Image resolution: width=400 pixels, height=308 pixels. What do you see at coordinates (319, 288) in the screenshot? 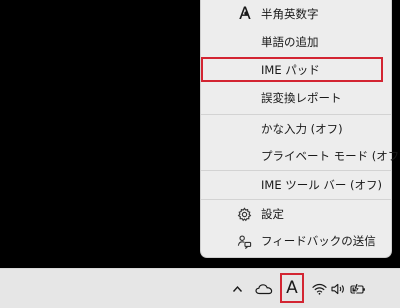
I see `wifi-icon` at bounding box center [319, 288].